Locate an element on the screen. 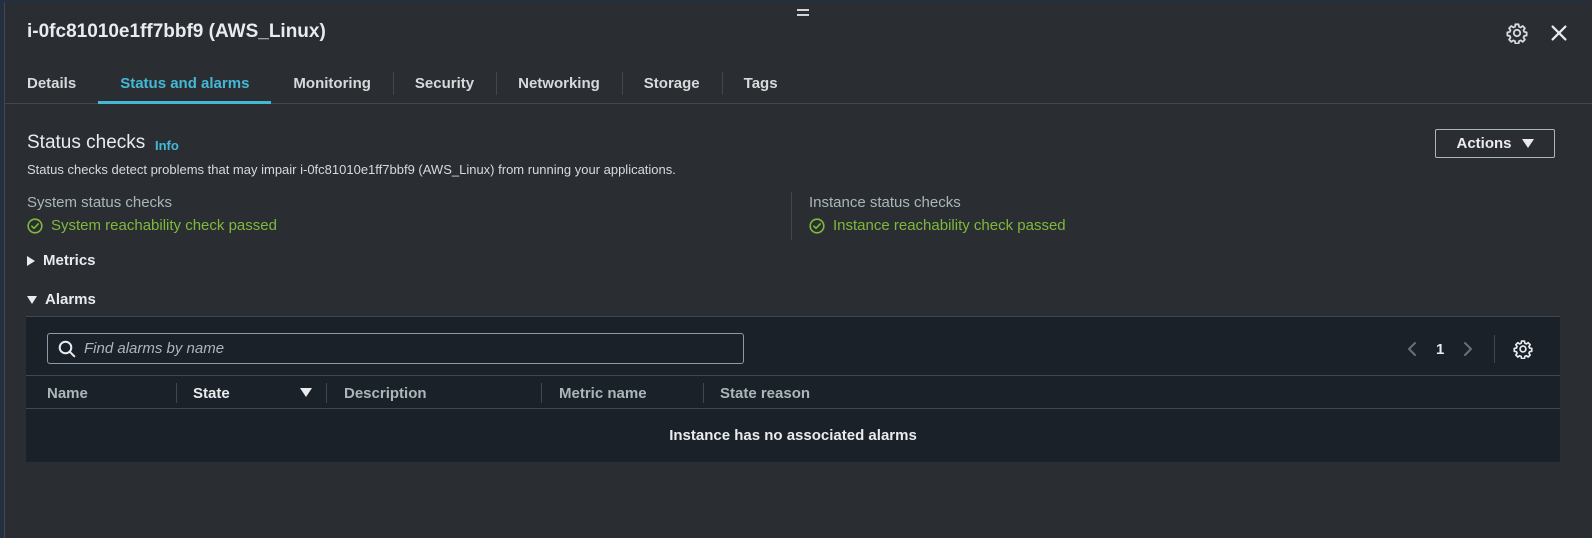 This screenshot has width=1592, height=538. tab-tags: Tags is located at coordinates (760, 83).